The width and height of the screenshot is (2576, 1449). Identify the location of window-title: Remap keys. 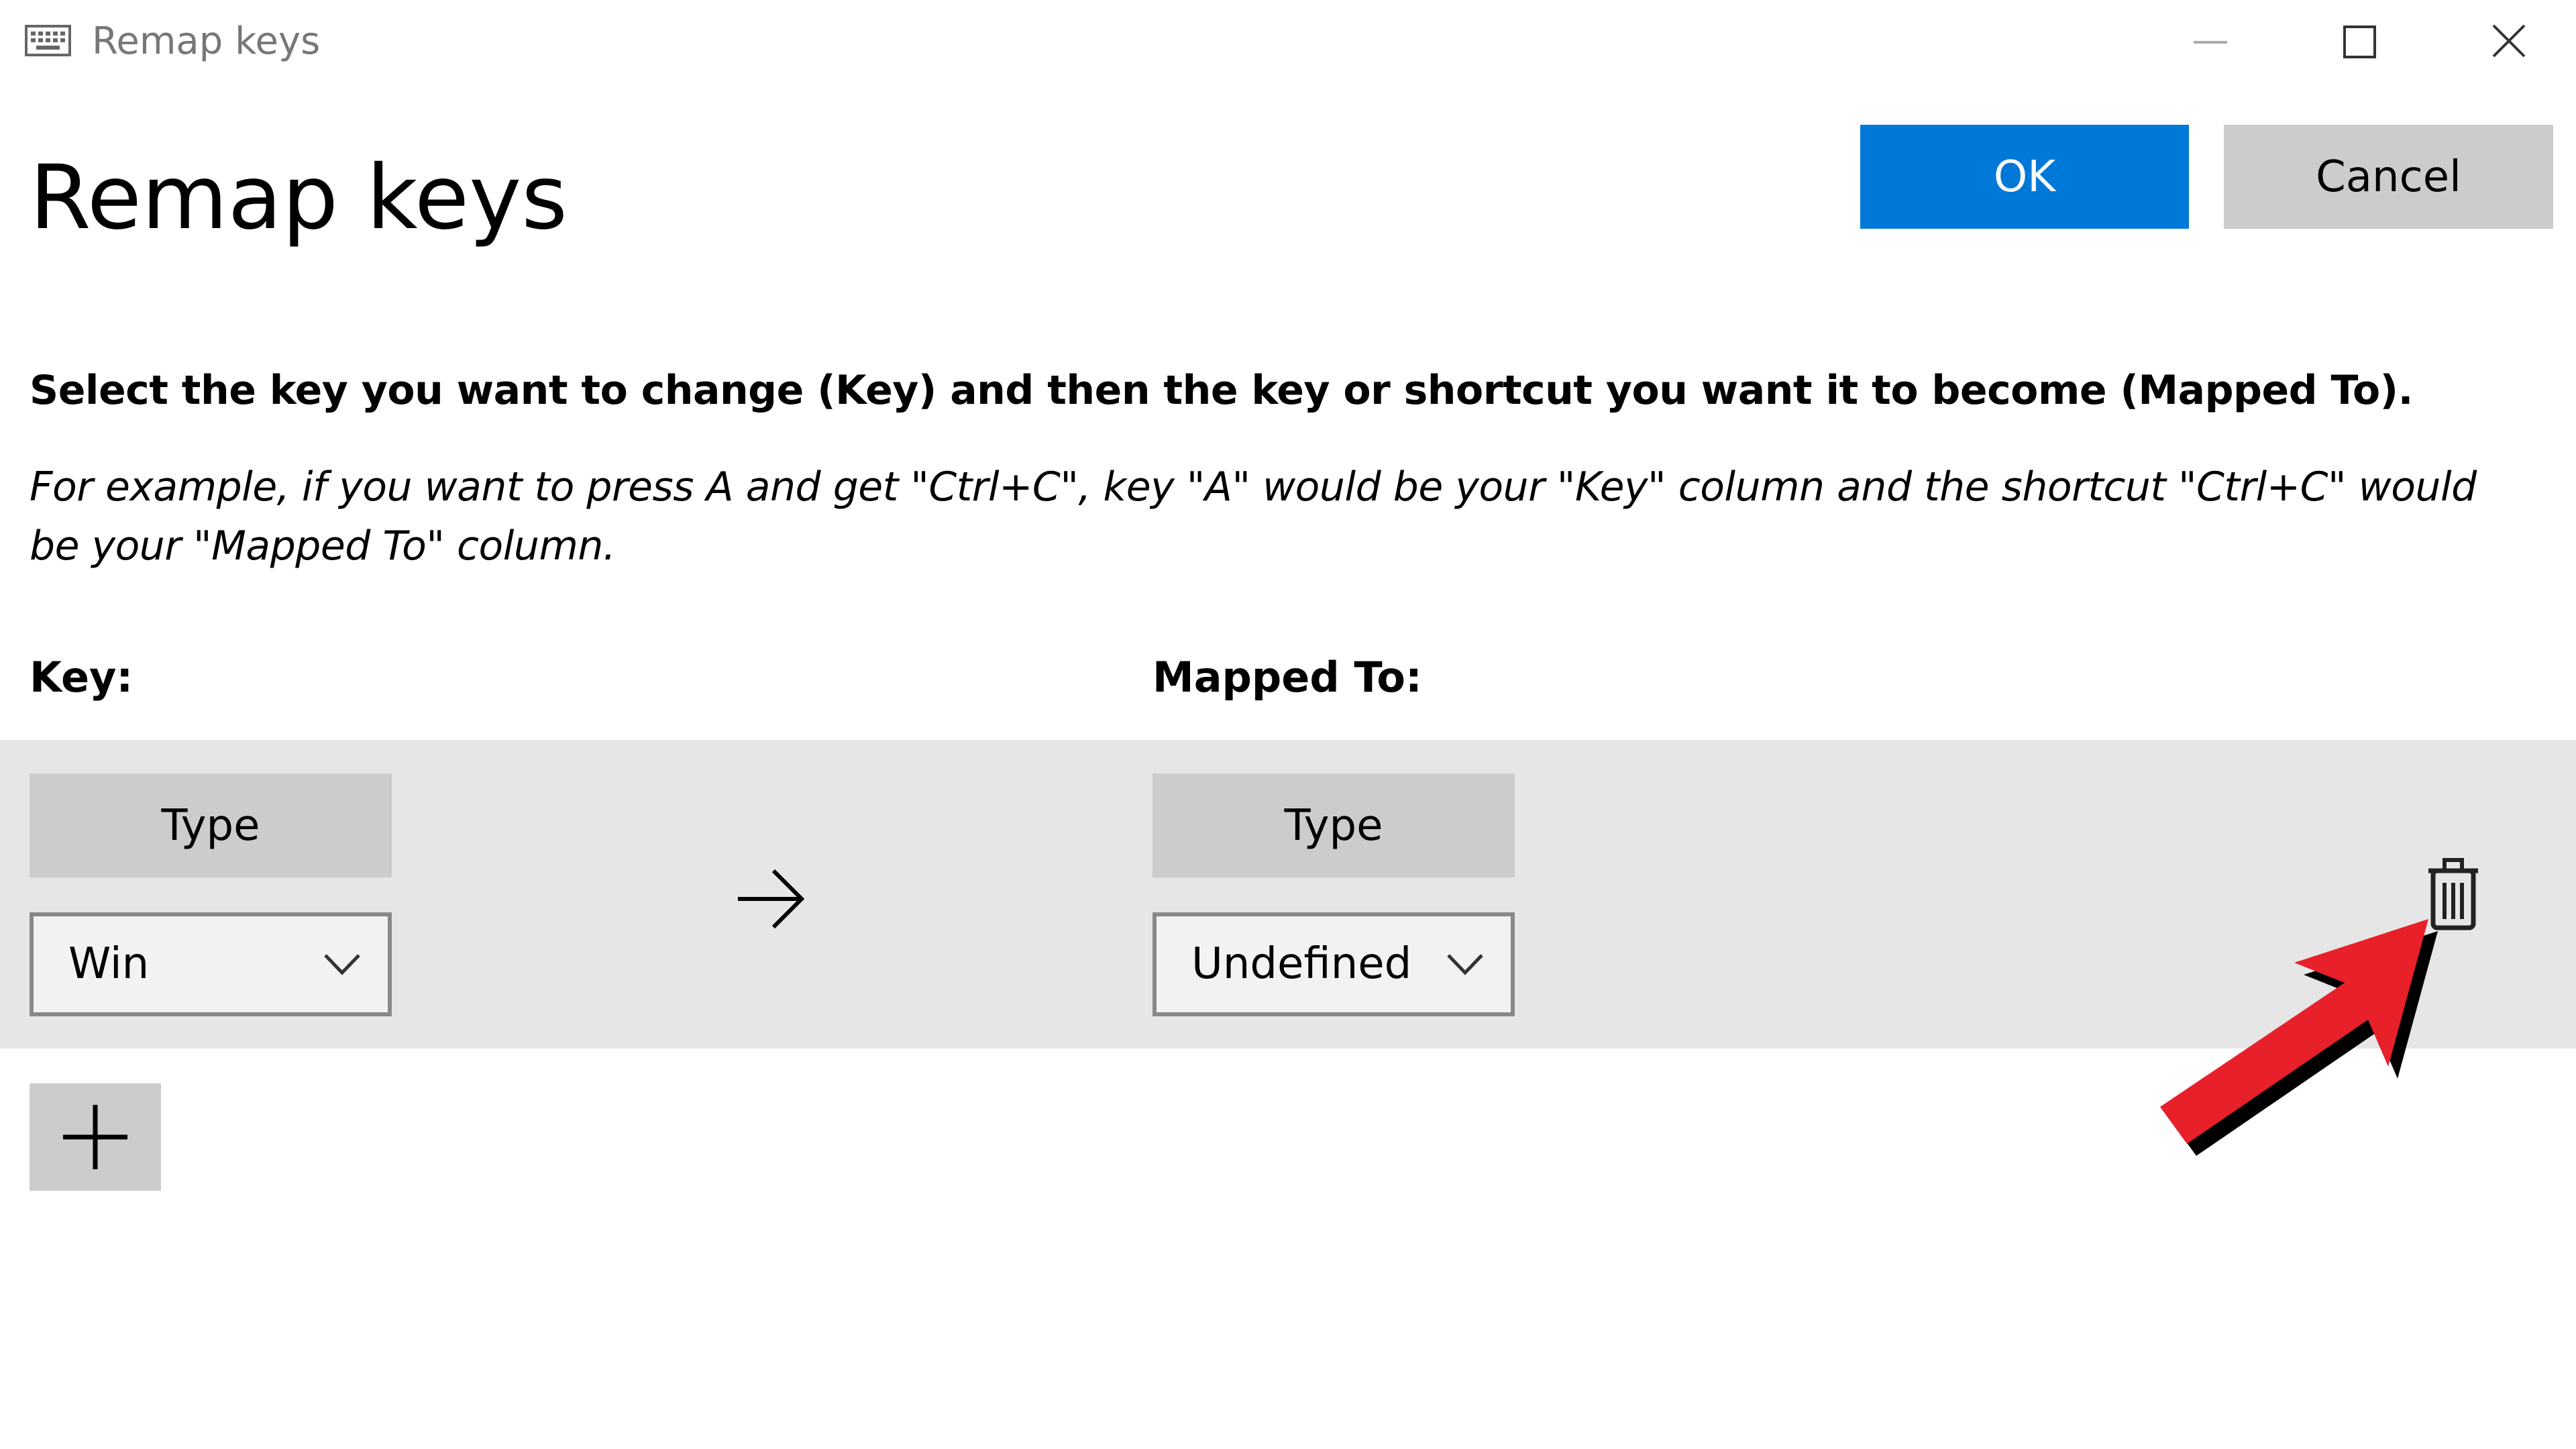
(206, 41).